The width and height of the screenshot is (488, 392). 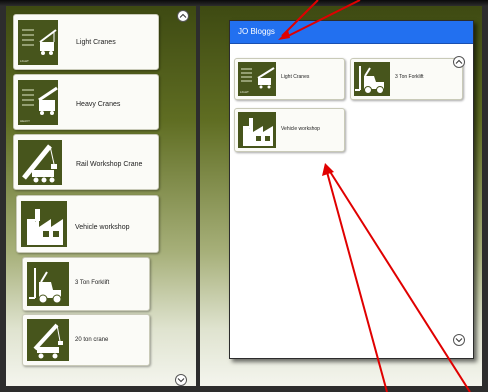 I want to click on dialog-title: JO Bloggs, so click(x=256, y=31).